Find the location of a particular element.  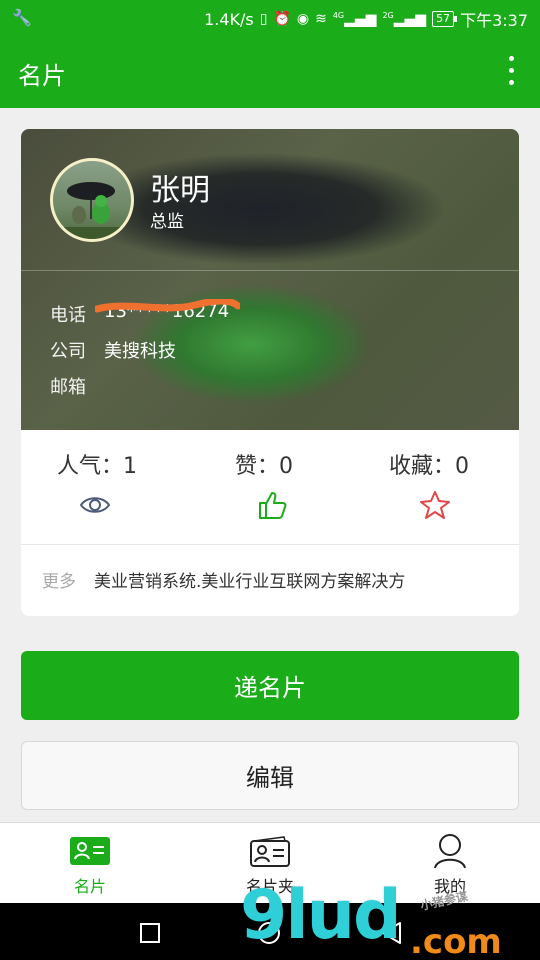

info-row-email: 邮箱 is located at coordinates (77, 386).